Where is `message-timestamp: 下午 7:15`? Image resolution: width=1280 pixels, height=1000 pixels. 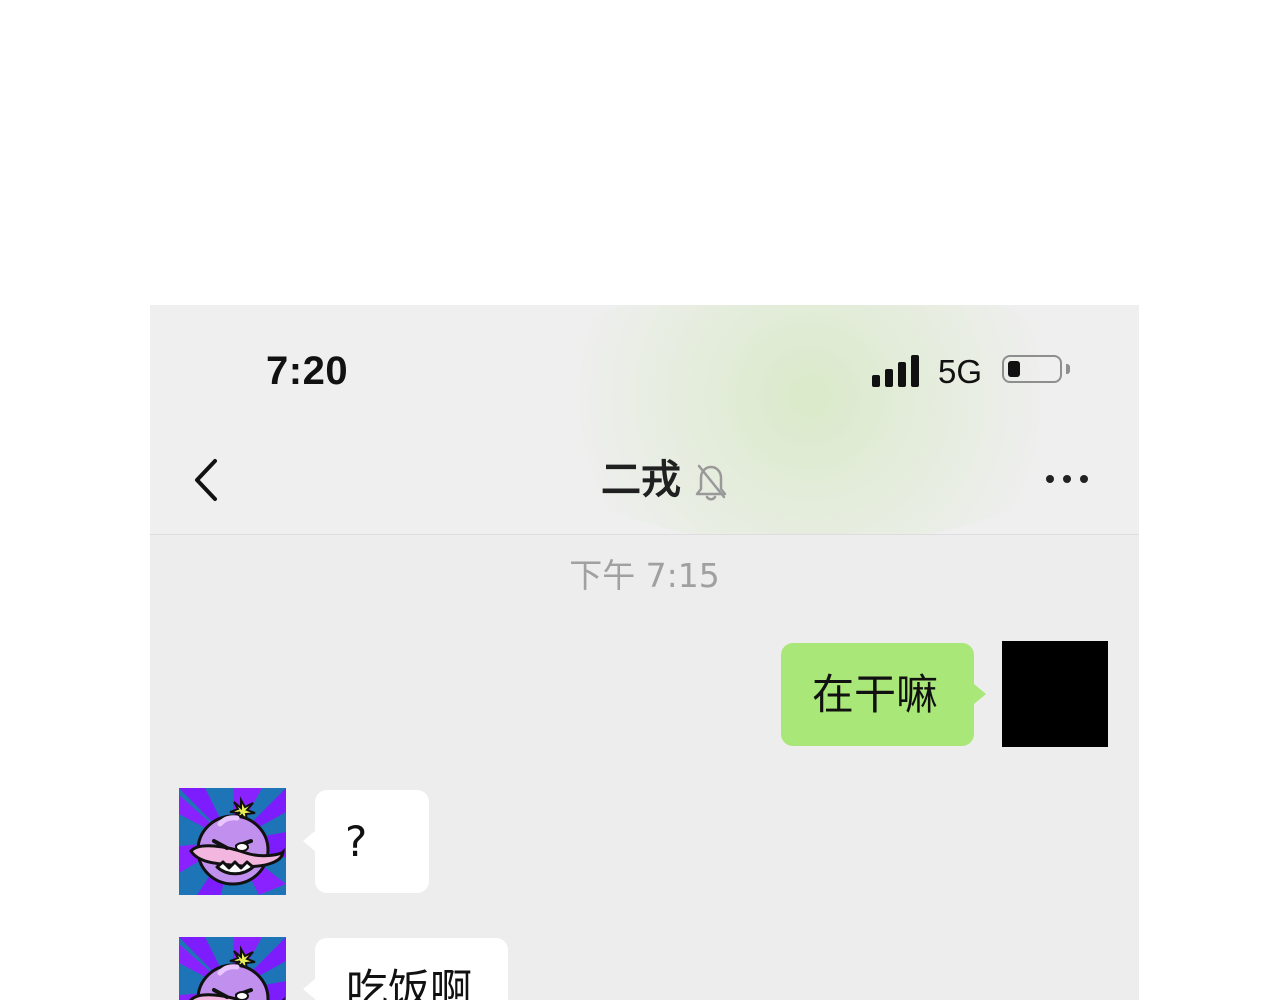
message-timestamp: 下午 7:15 is located at coordinates (644, 575).